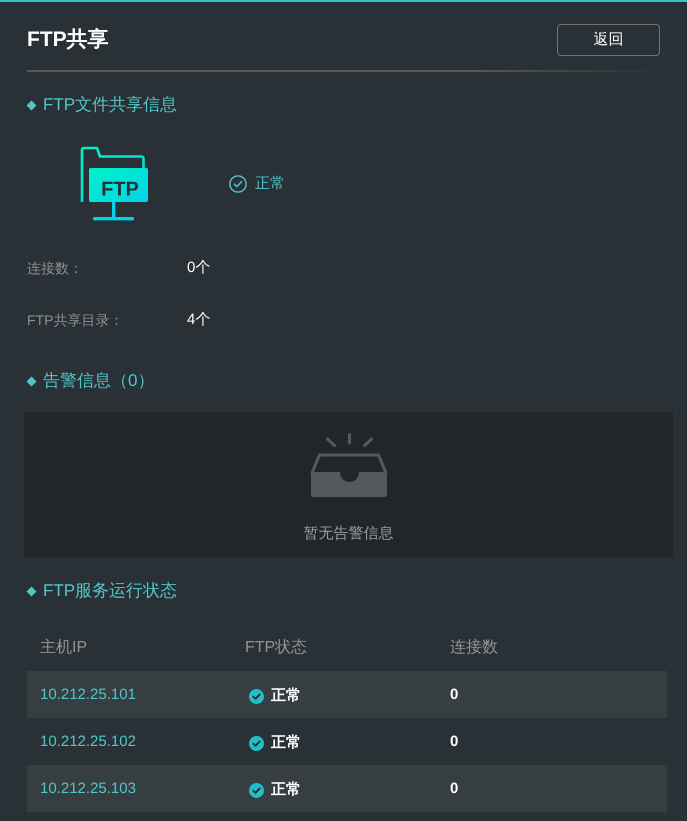  Describe the element at coordinates (64, 647) in the screenshot. I see `column-header: 主机IP` at that location.